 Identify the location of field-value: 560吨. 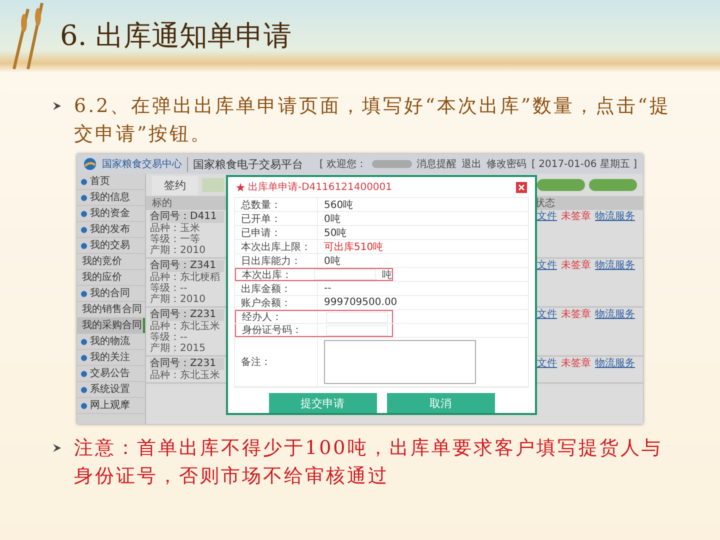
(339, 205).